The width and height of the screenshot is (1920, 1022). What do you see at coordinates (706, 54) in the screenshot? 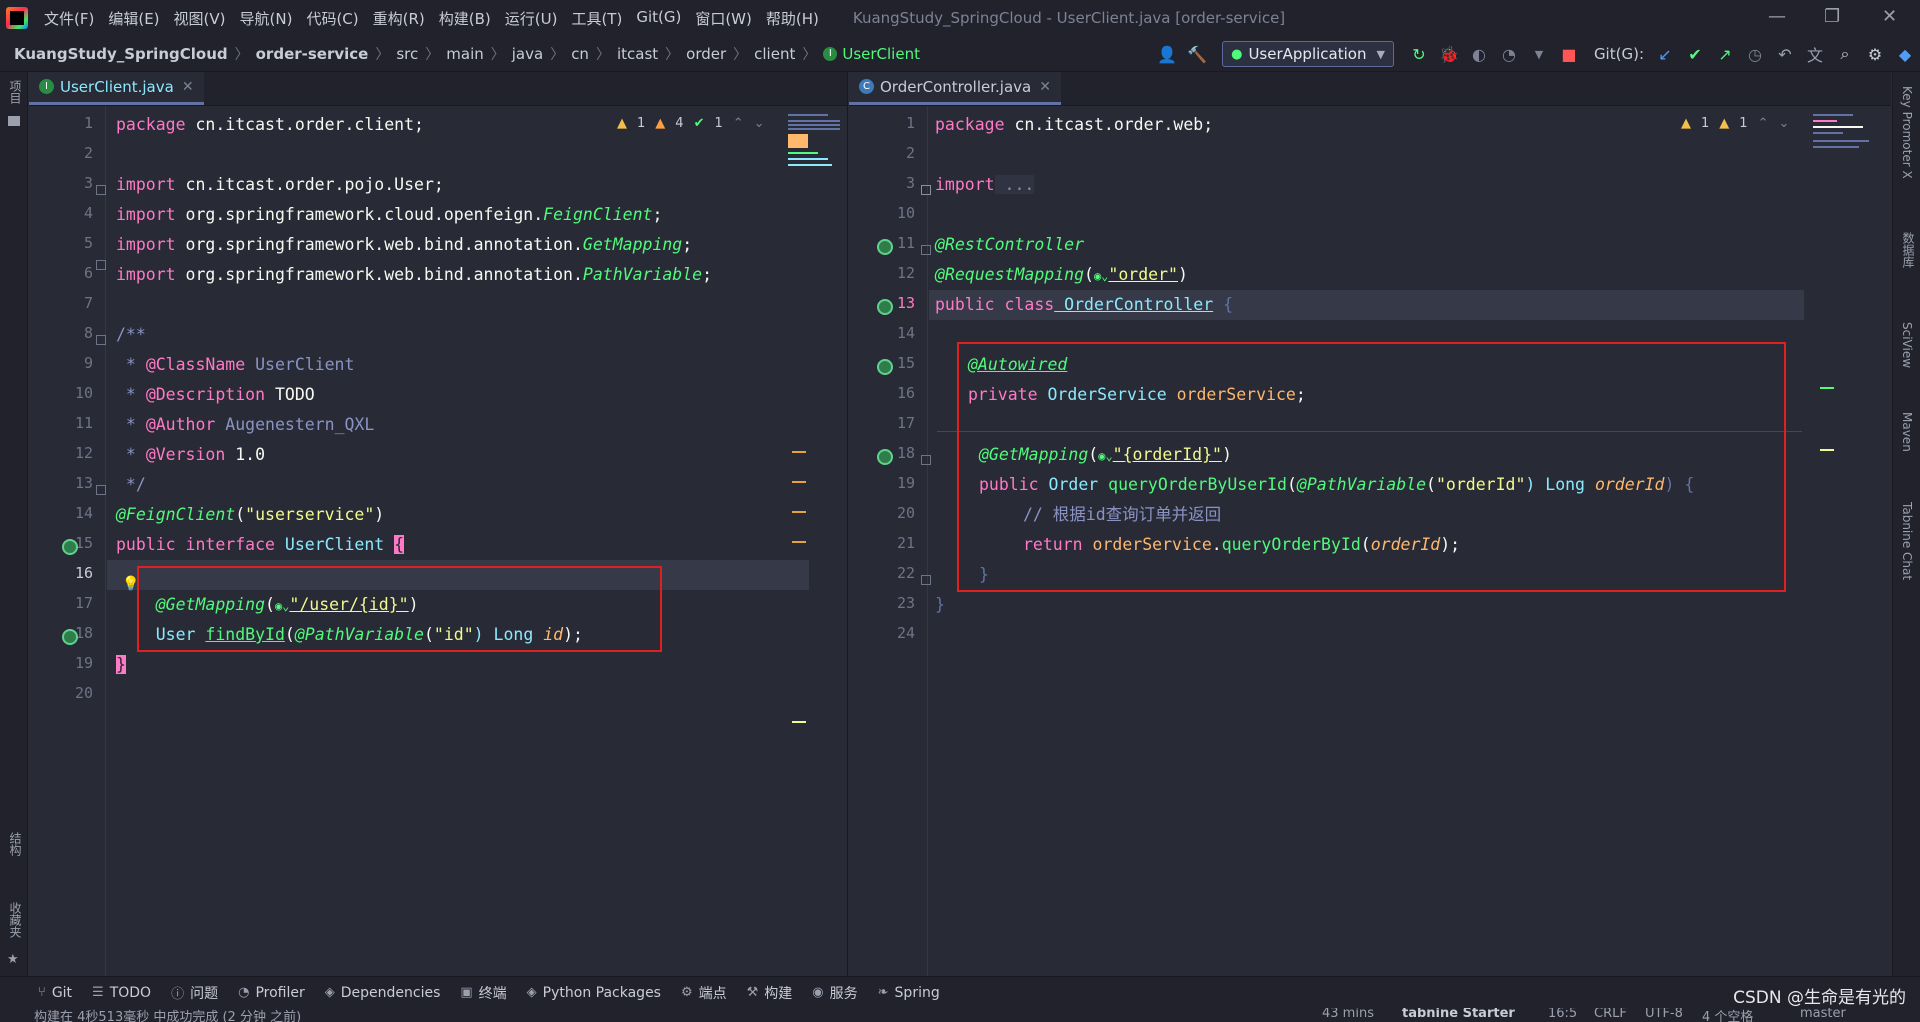
I see `breadcrumb-order: order` at bounding box center [706, 54].